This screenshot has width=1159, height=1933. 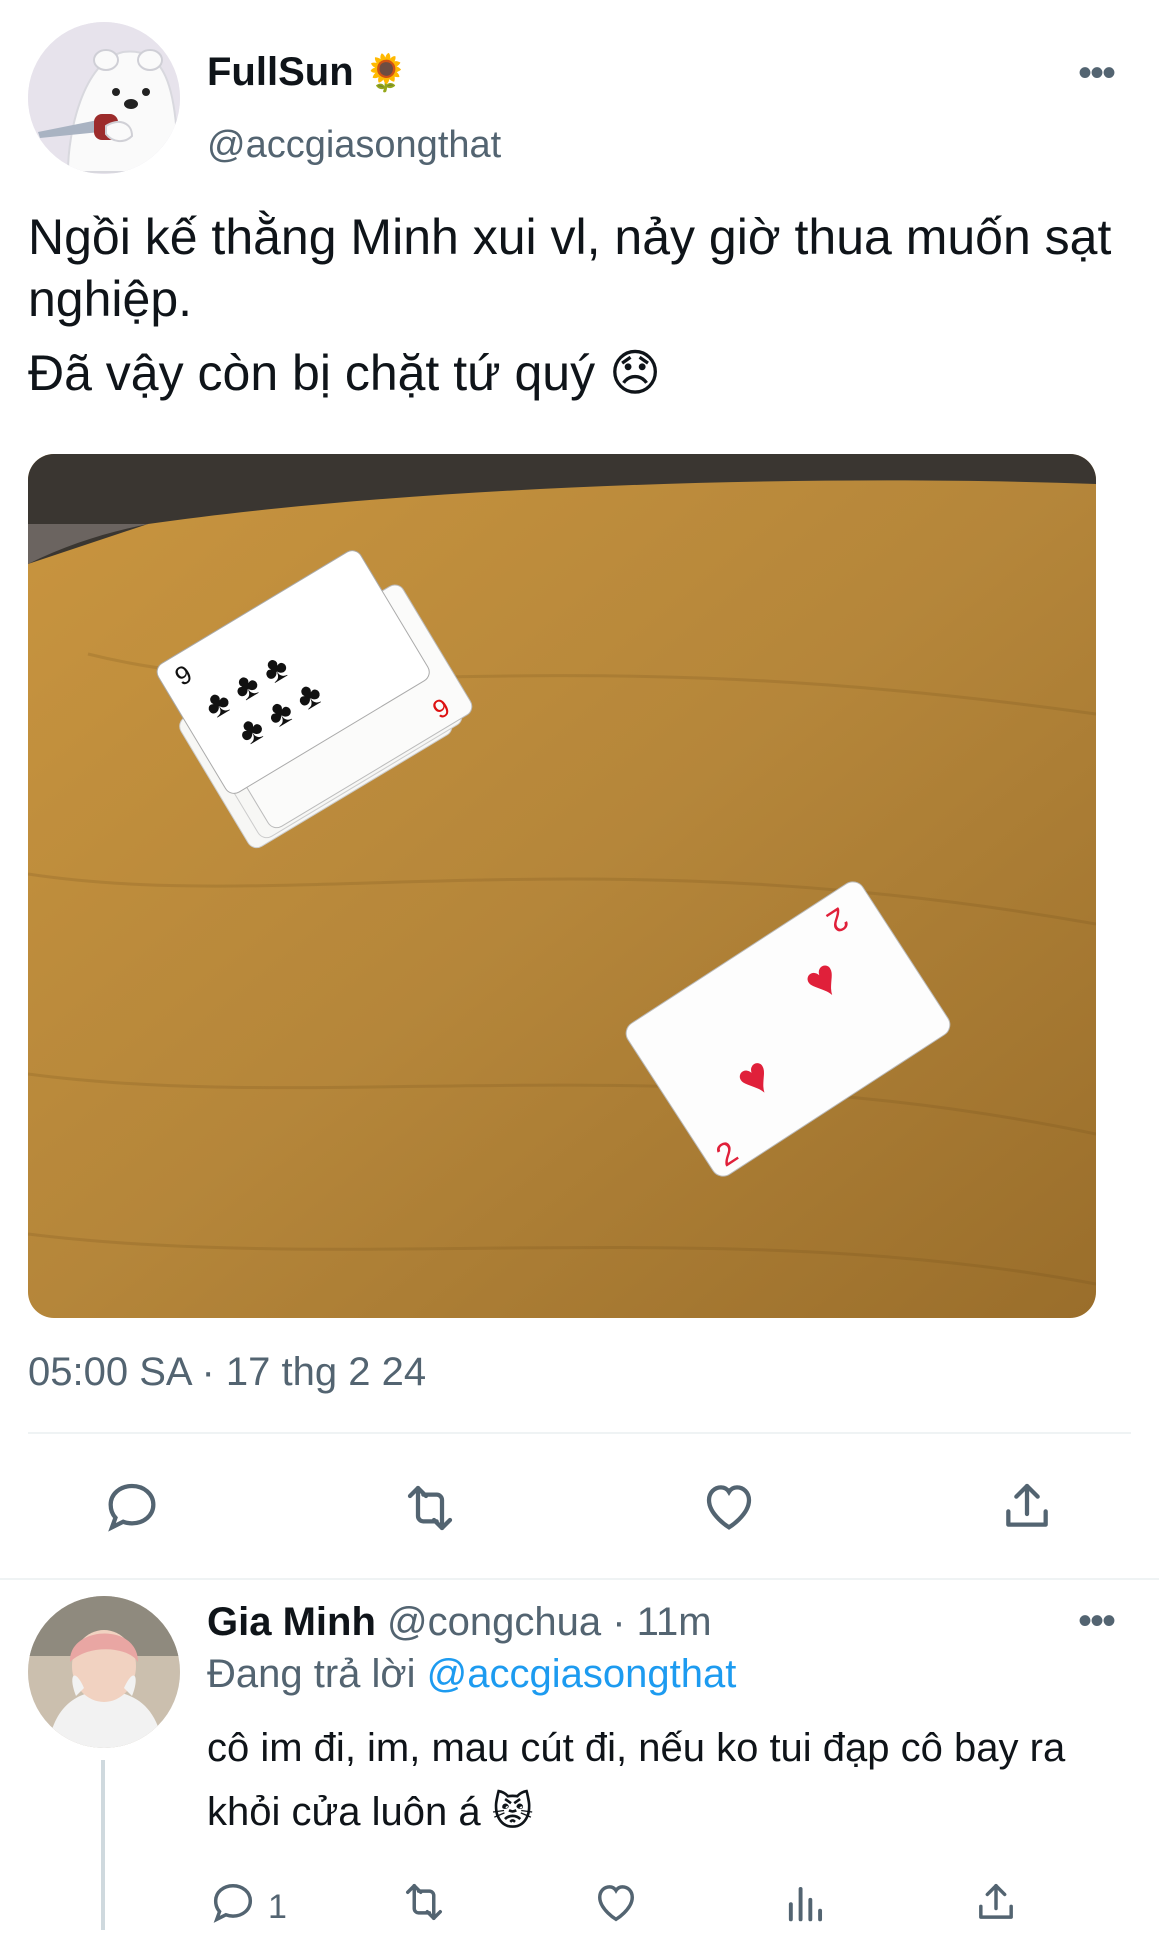 What do you see at coordinates (806, 1902) in the screenshot?
I see `views-icon` at bounding box center [806, 1902].